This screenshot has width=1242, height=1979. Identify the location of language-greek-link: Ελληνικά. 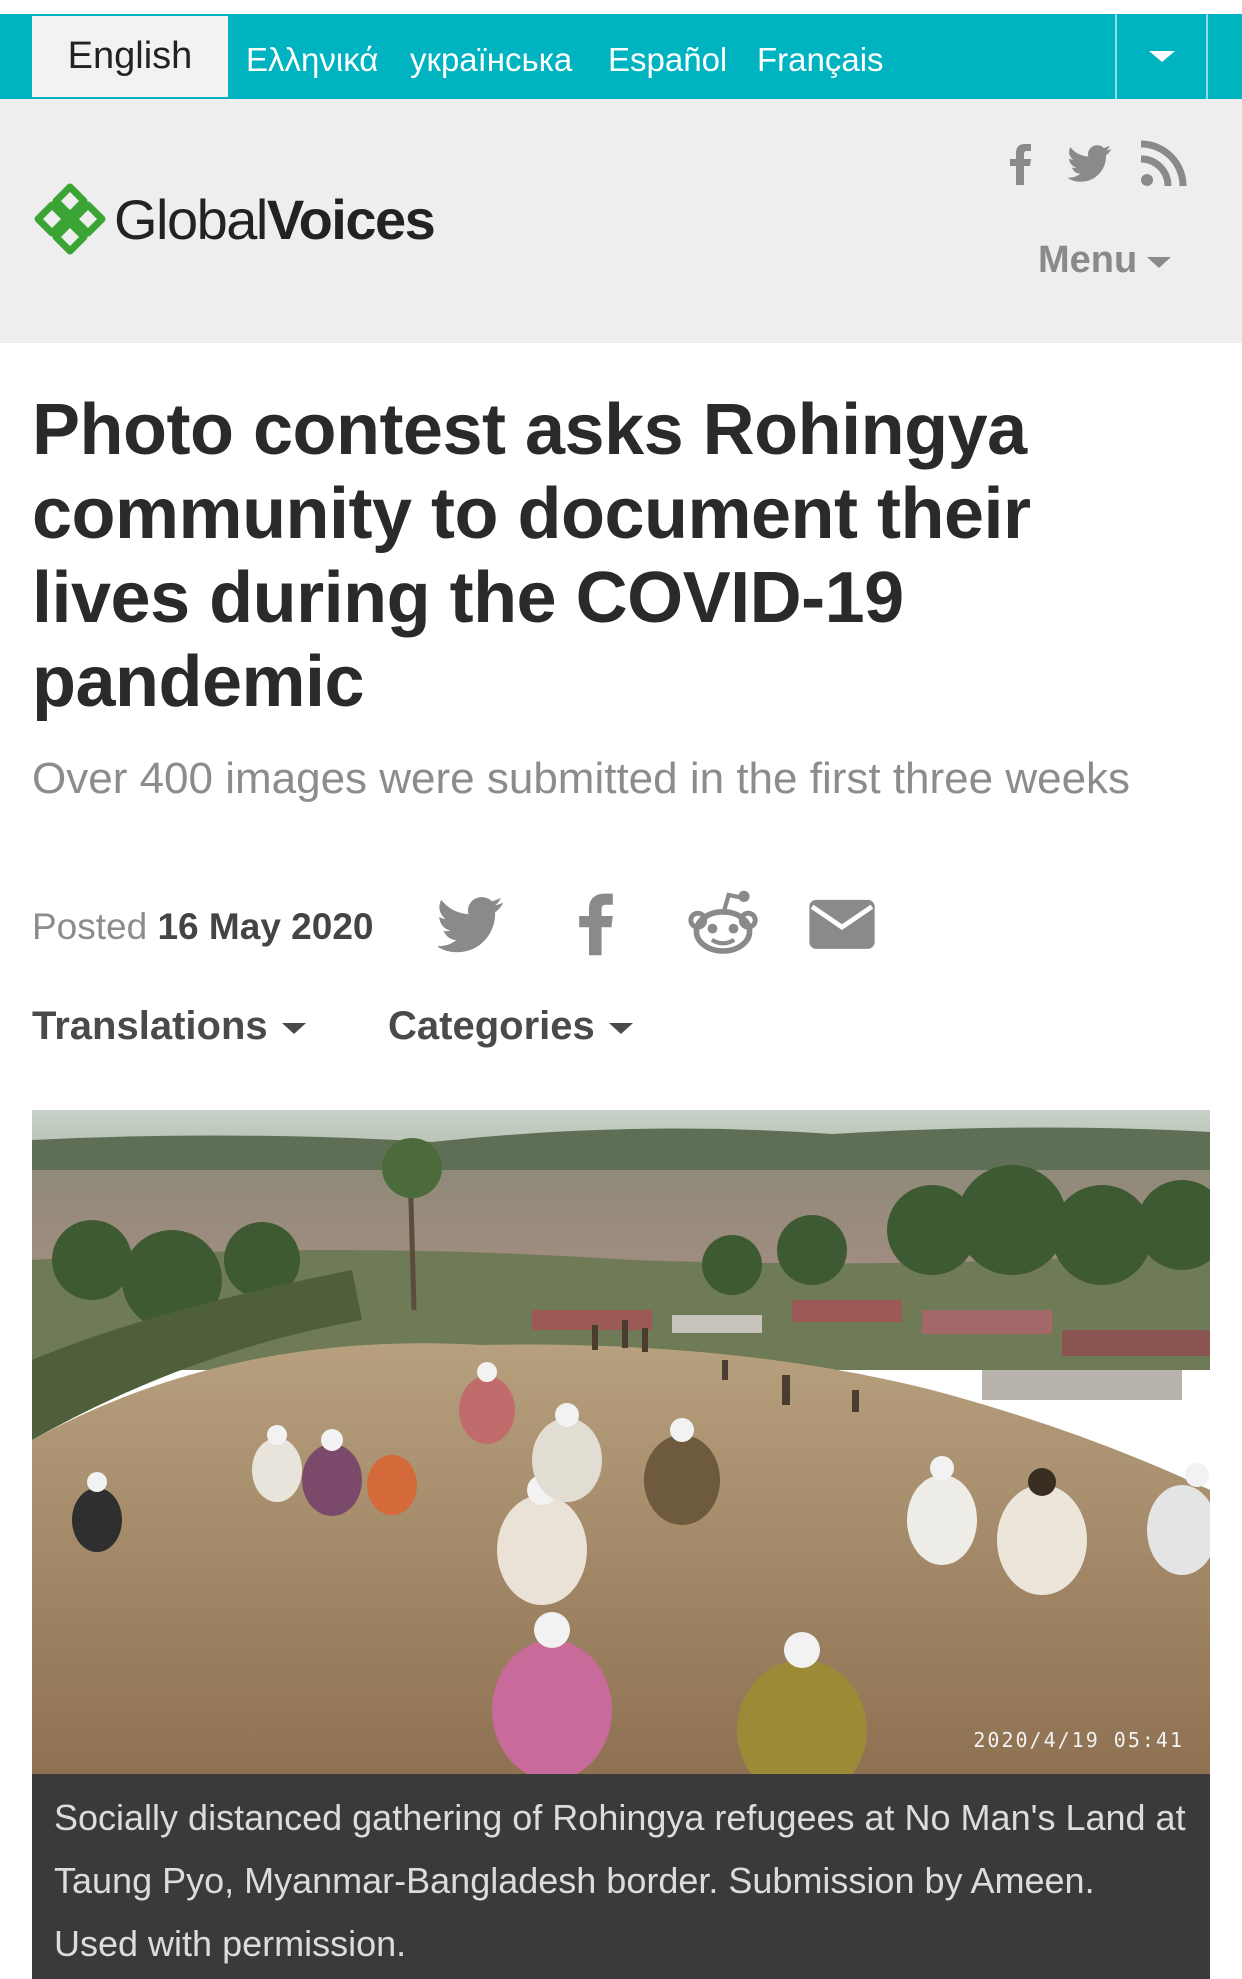
(312, 56).